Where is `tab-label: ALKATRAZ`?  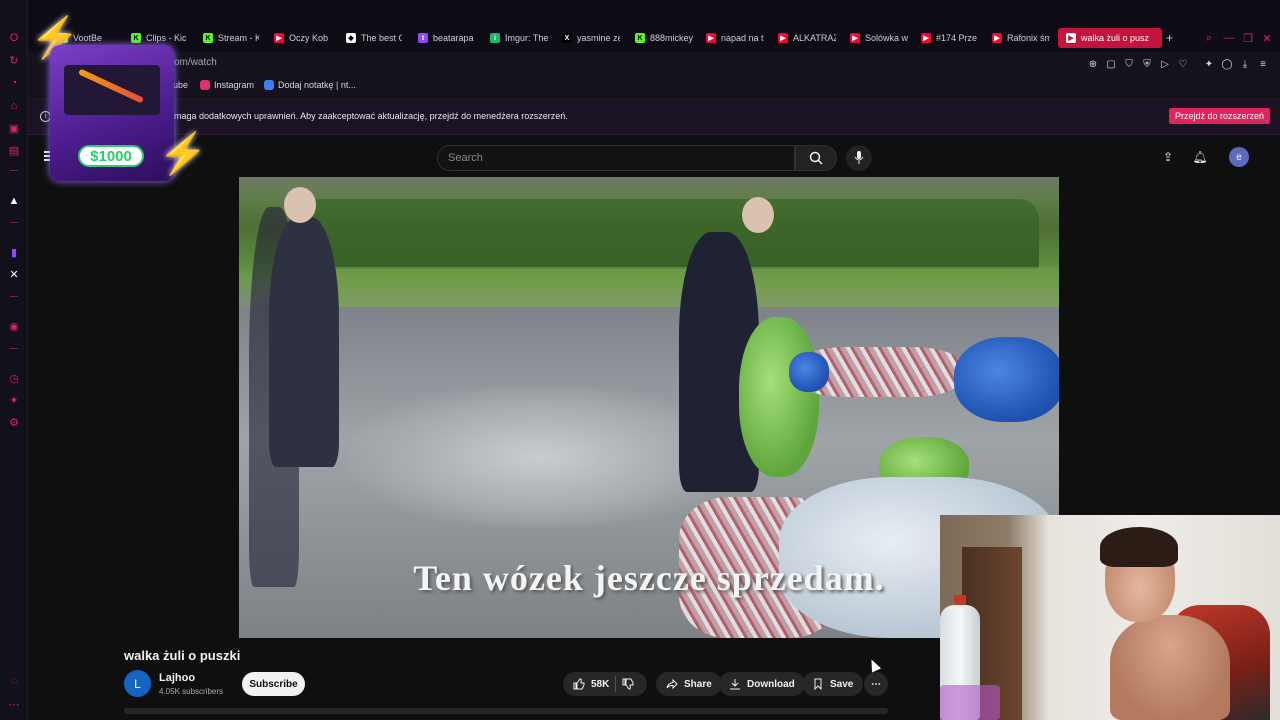 tab-label: ALKATRAZ is located at coordinates (814, 38).